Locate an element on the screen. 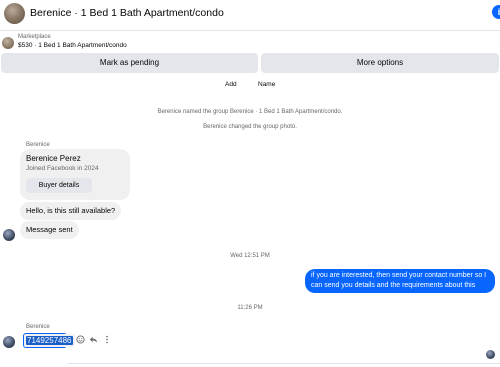 The height and width of the screenshot is (367, 500). smiley-icon is located at coordinates (80, 341).